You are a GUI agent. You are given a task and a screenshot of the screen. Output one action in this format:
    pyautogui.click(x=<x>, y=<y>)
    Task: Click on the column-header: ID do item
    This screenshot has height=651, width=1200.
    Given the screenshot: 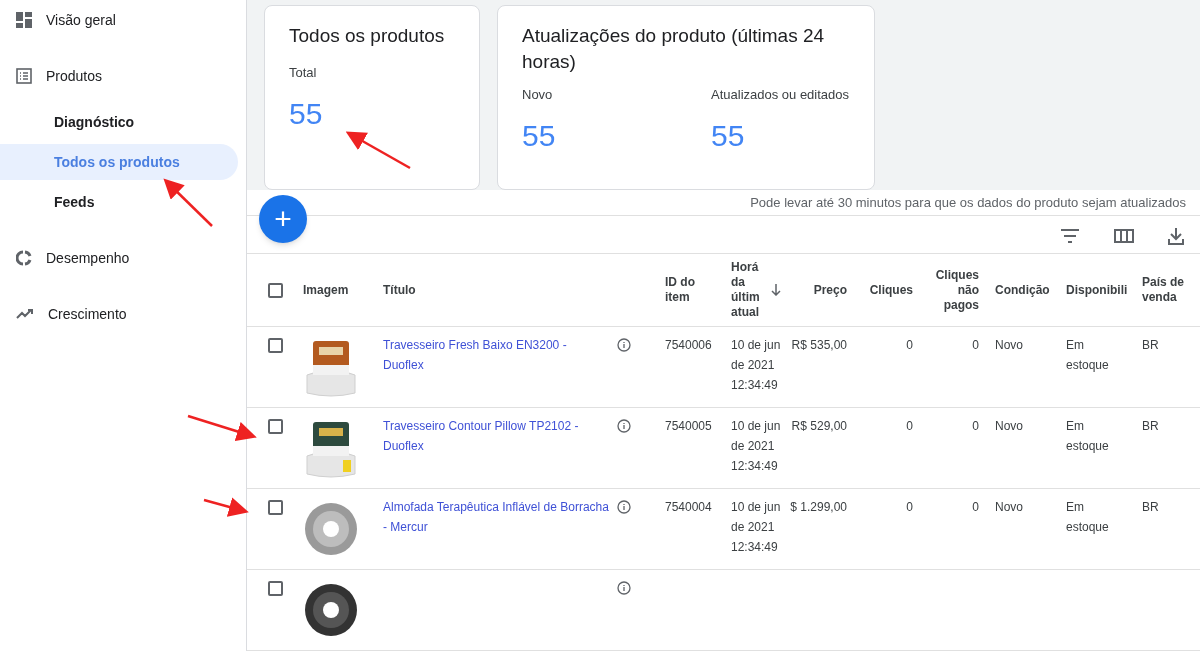 What is the action you would take?
    pyautogui.click(x=693, y=290)
    